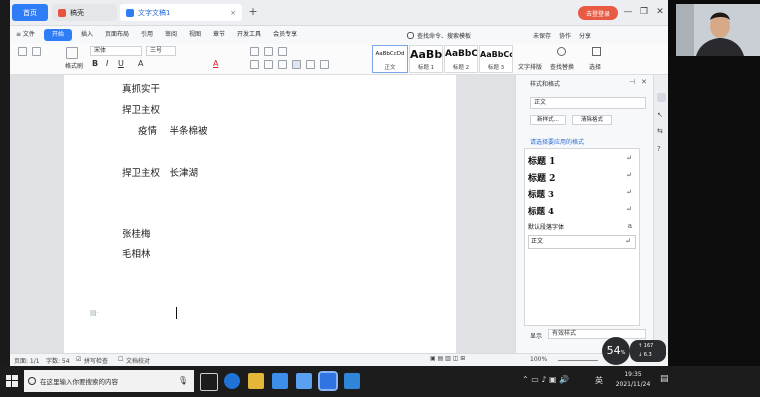  I want to click on close-tab-icon: ×, so click(233, 13).